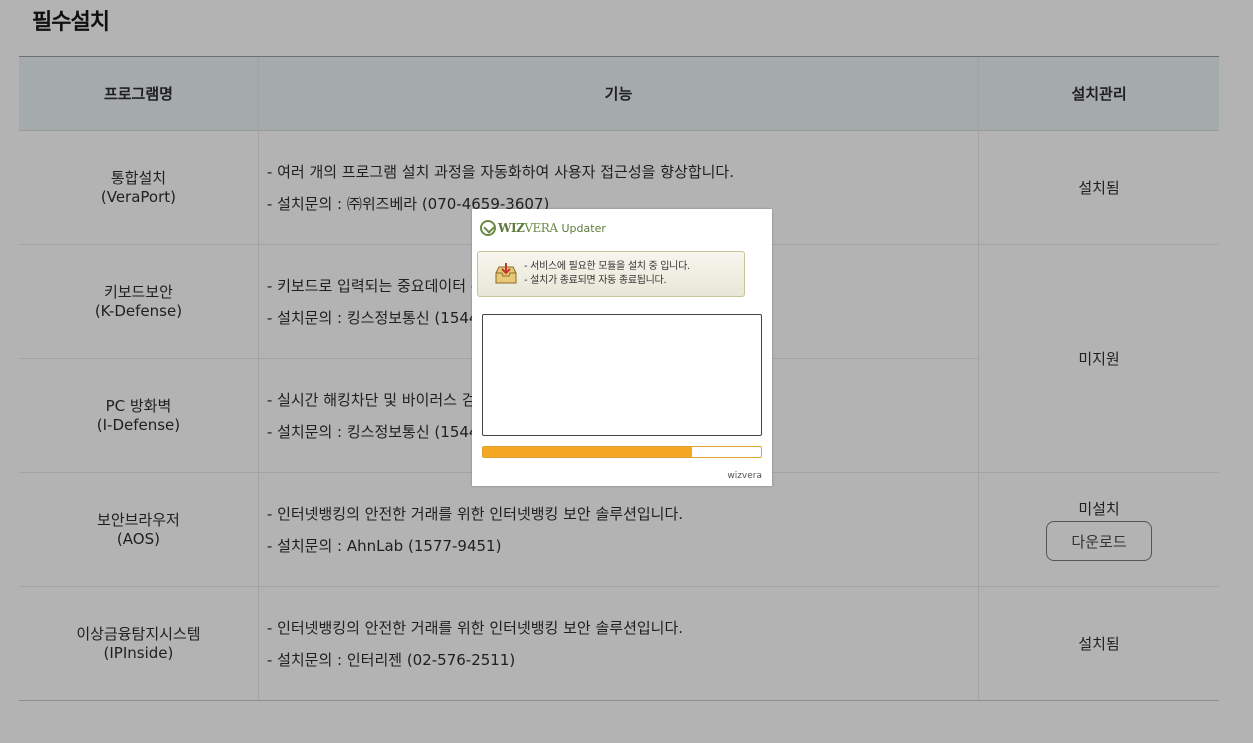  I want to click on header-function: 기능, so click(618, 93).